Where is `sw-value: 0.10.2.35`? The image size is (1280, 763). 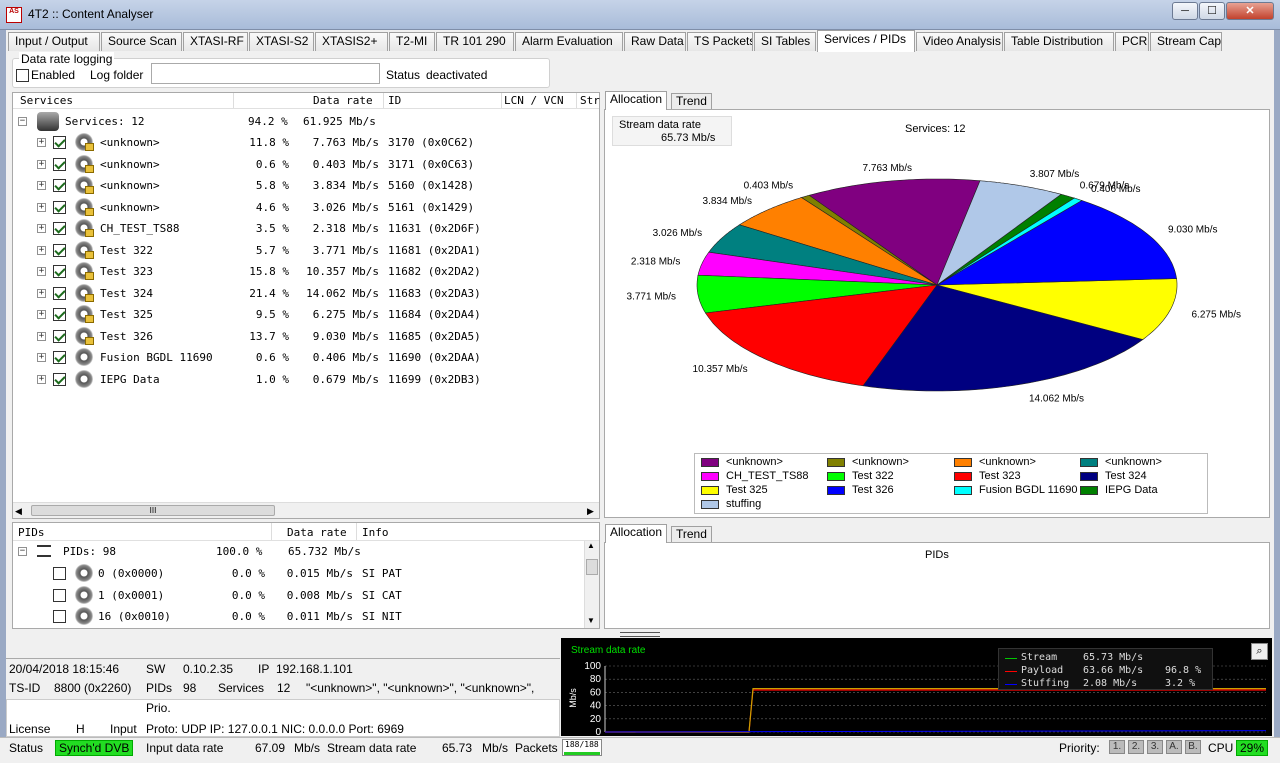 sw-value: 0.10.2.35 is located at coordinates (208, 669).